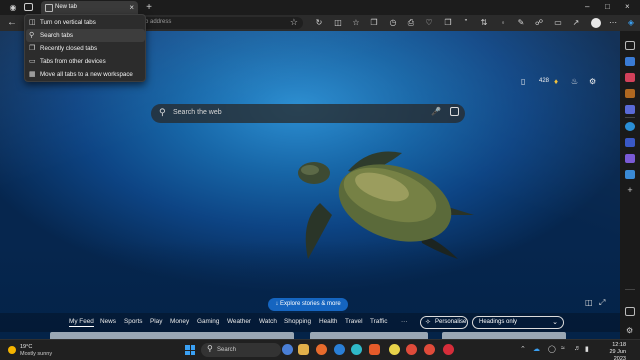 This screenshot has width=640, height=360. What do you see at coordinates (630, 142) in the screenshot?
I see `drop-icon` at bounding box center [630, 142].